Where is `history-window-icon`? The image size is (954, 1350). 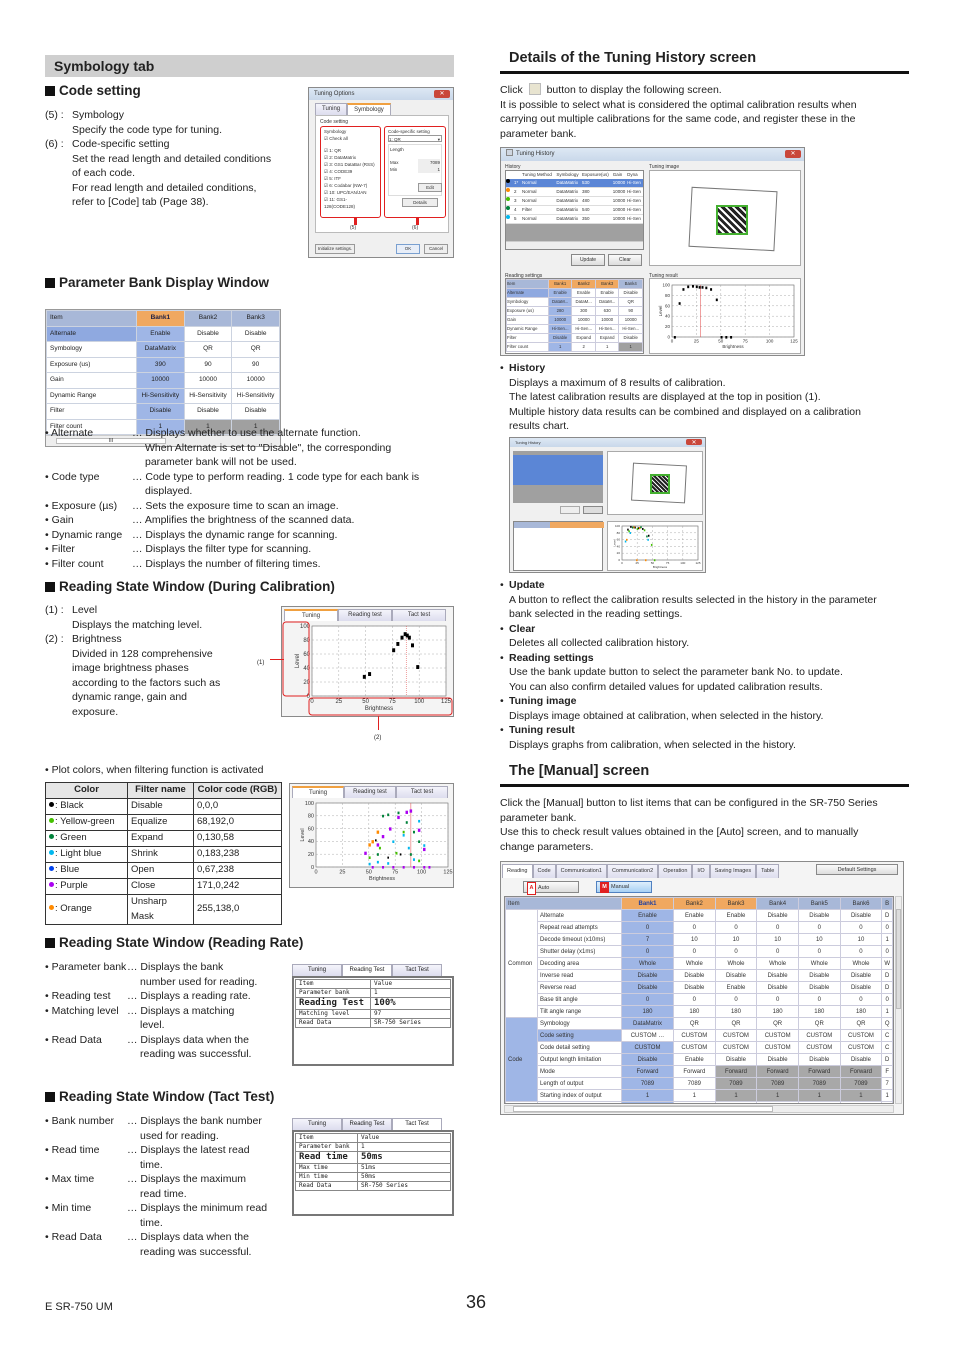 history-window-icon is located at coordinates (509, 152).